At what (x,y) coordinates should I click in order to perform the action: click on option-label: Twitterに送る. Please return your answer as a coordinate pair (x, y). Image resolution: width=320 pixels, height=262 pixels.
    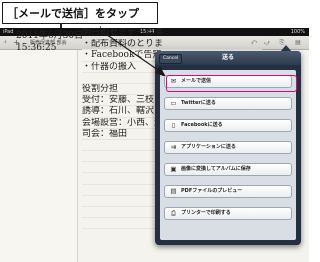
    Looking at the image, I should click on (198, 103).